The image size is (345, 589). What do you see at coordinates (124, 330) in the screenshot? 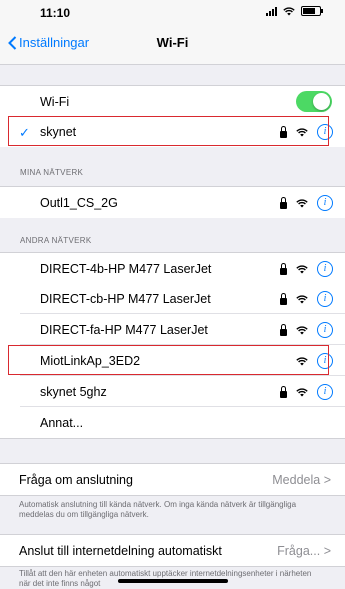
I see `network-name: DIRECT-fa-HP M477 LaserJet` at bounding box center [124, 330].